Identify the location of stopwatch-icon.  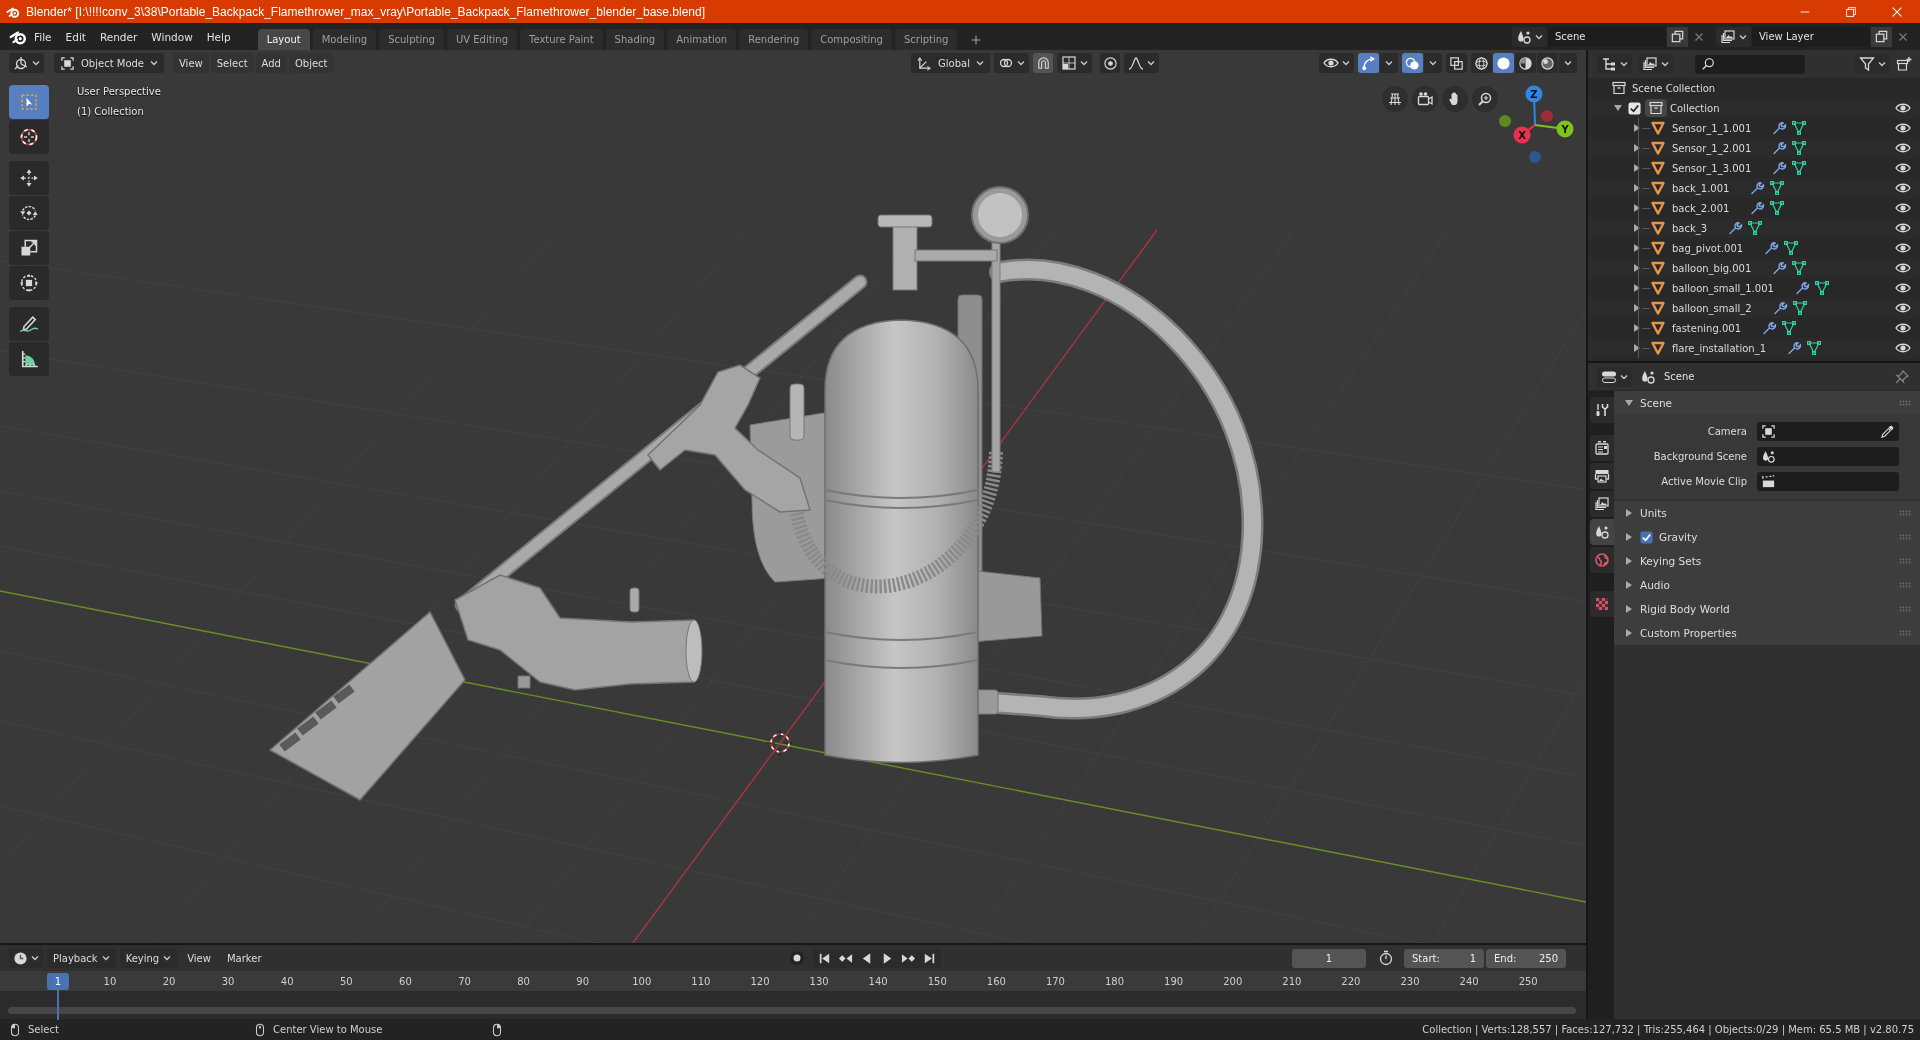
(1386, 958).